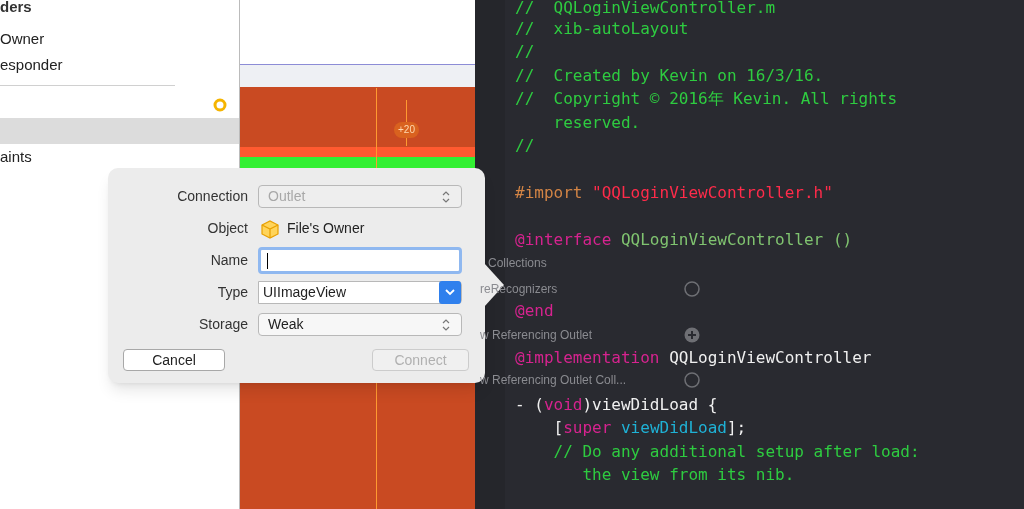  I want to click on field-label: Type, so click(232, 292).